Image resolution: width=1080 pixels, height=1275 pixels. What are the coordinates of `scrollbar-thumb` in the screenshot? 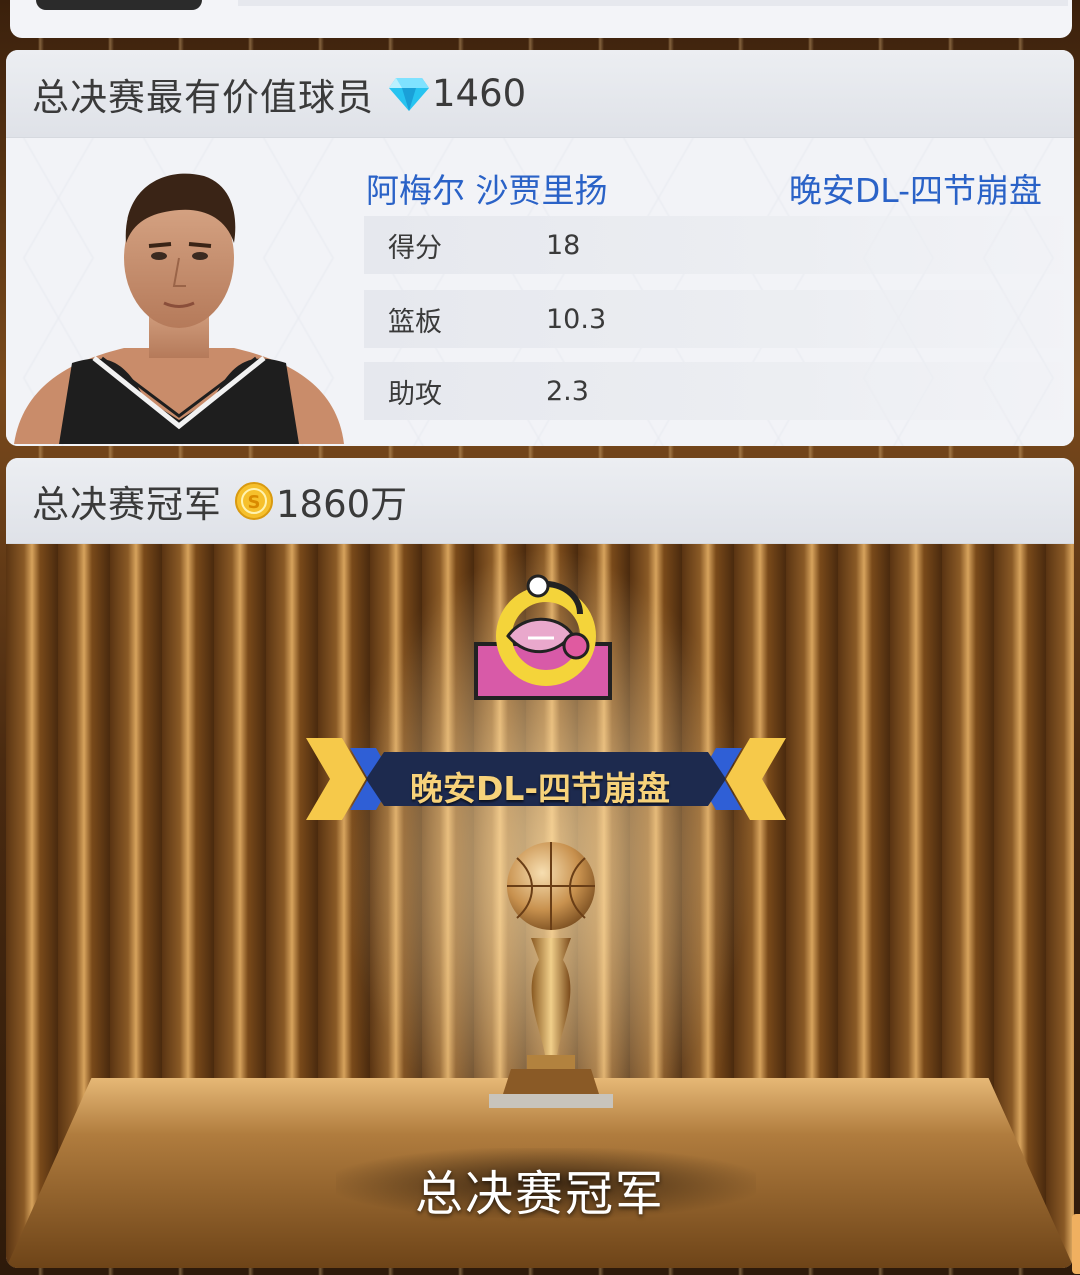 It's located at (1076, 1244).